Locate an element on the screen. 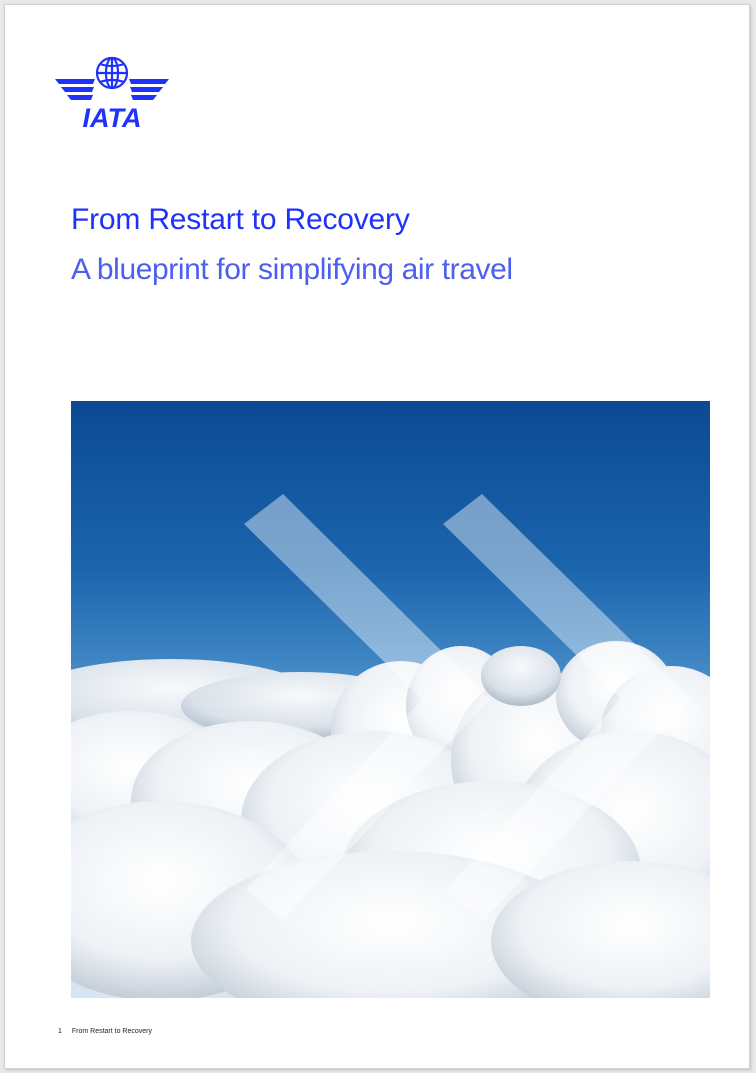 This screenshot has width=756, height=1073. footer-text: From Restart to Recovery is located at coordinates (111, 1031).